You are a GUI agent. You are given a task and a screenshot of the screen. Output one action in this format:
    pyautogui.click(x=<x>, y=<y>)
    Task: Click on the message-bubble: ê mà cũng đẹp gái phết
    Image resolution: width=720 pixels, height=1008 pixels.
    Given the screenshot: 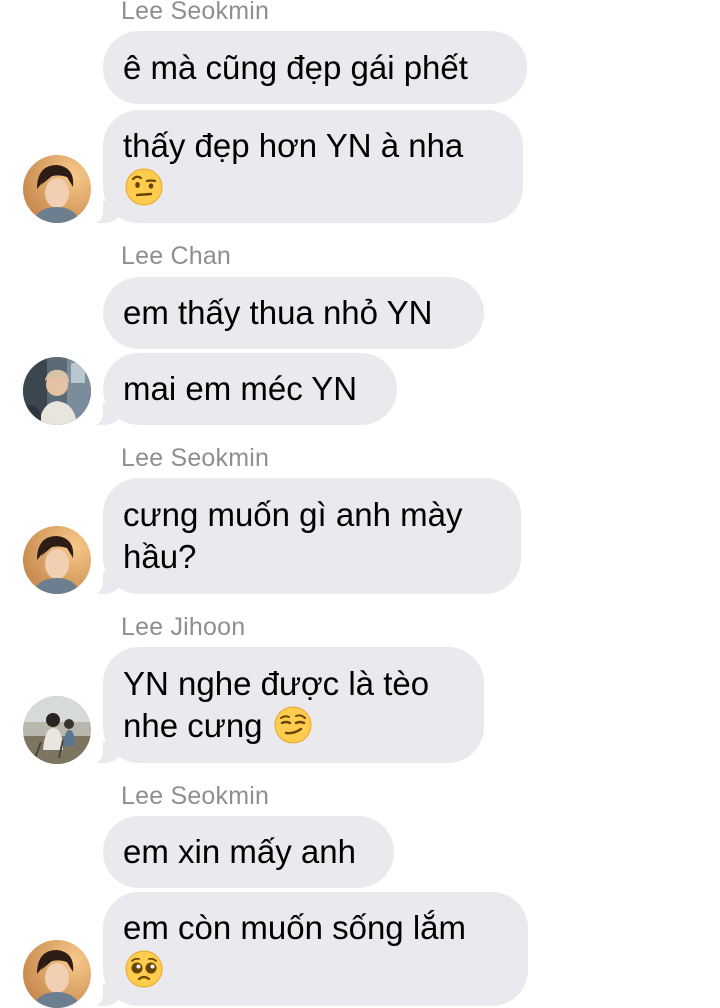 What is the action you would take?
    pyautogui.click(x=315, y=67)
    